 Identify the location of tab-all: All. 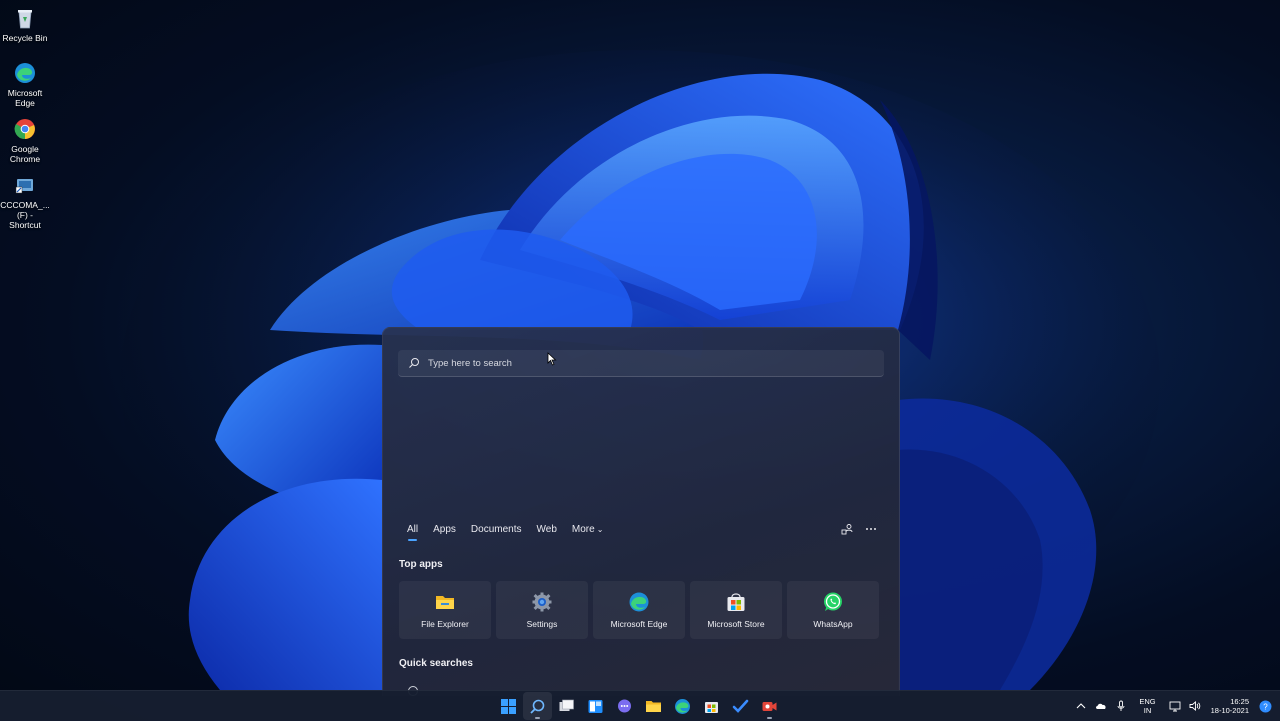
(412, 532).